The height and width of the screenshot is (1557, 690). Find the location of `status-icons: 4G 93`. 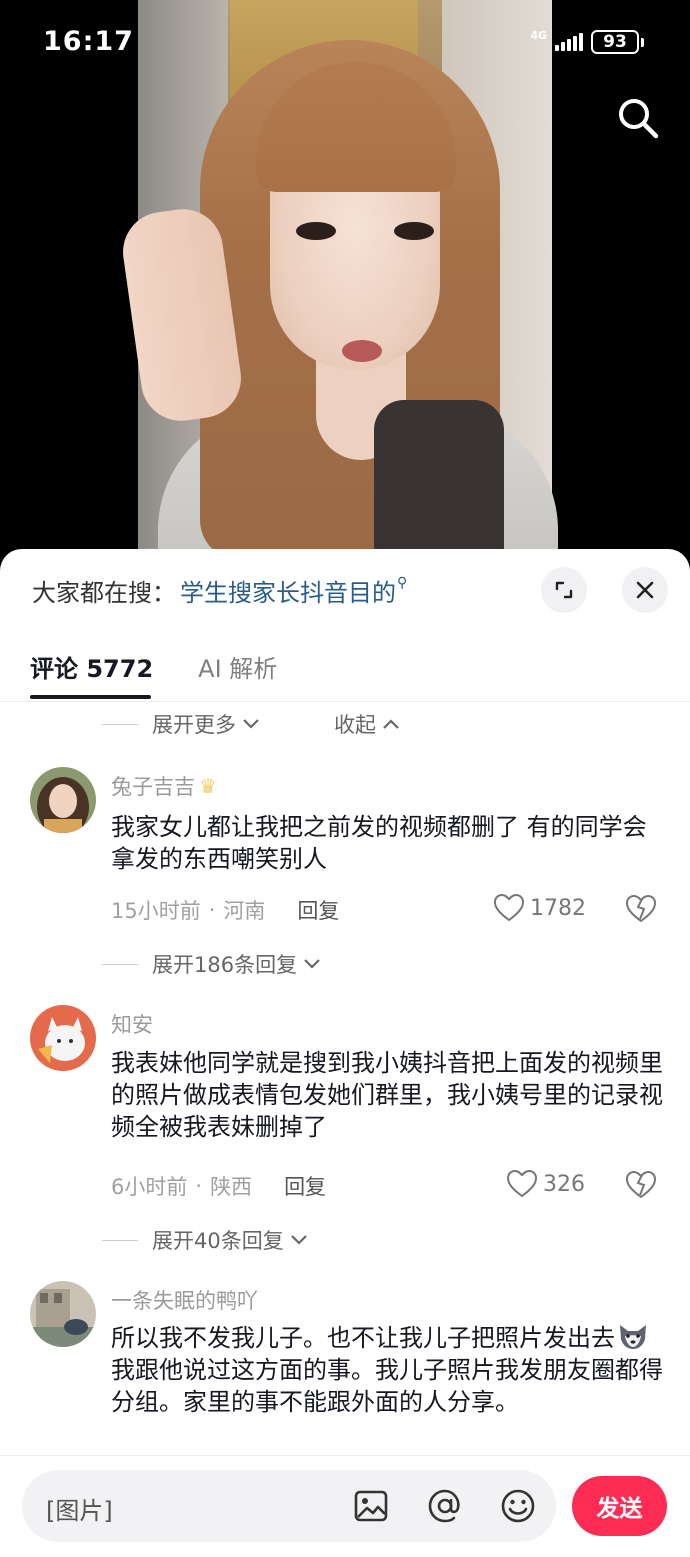

status-icons: 4G 93 is located at coordinates (587, 41).